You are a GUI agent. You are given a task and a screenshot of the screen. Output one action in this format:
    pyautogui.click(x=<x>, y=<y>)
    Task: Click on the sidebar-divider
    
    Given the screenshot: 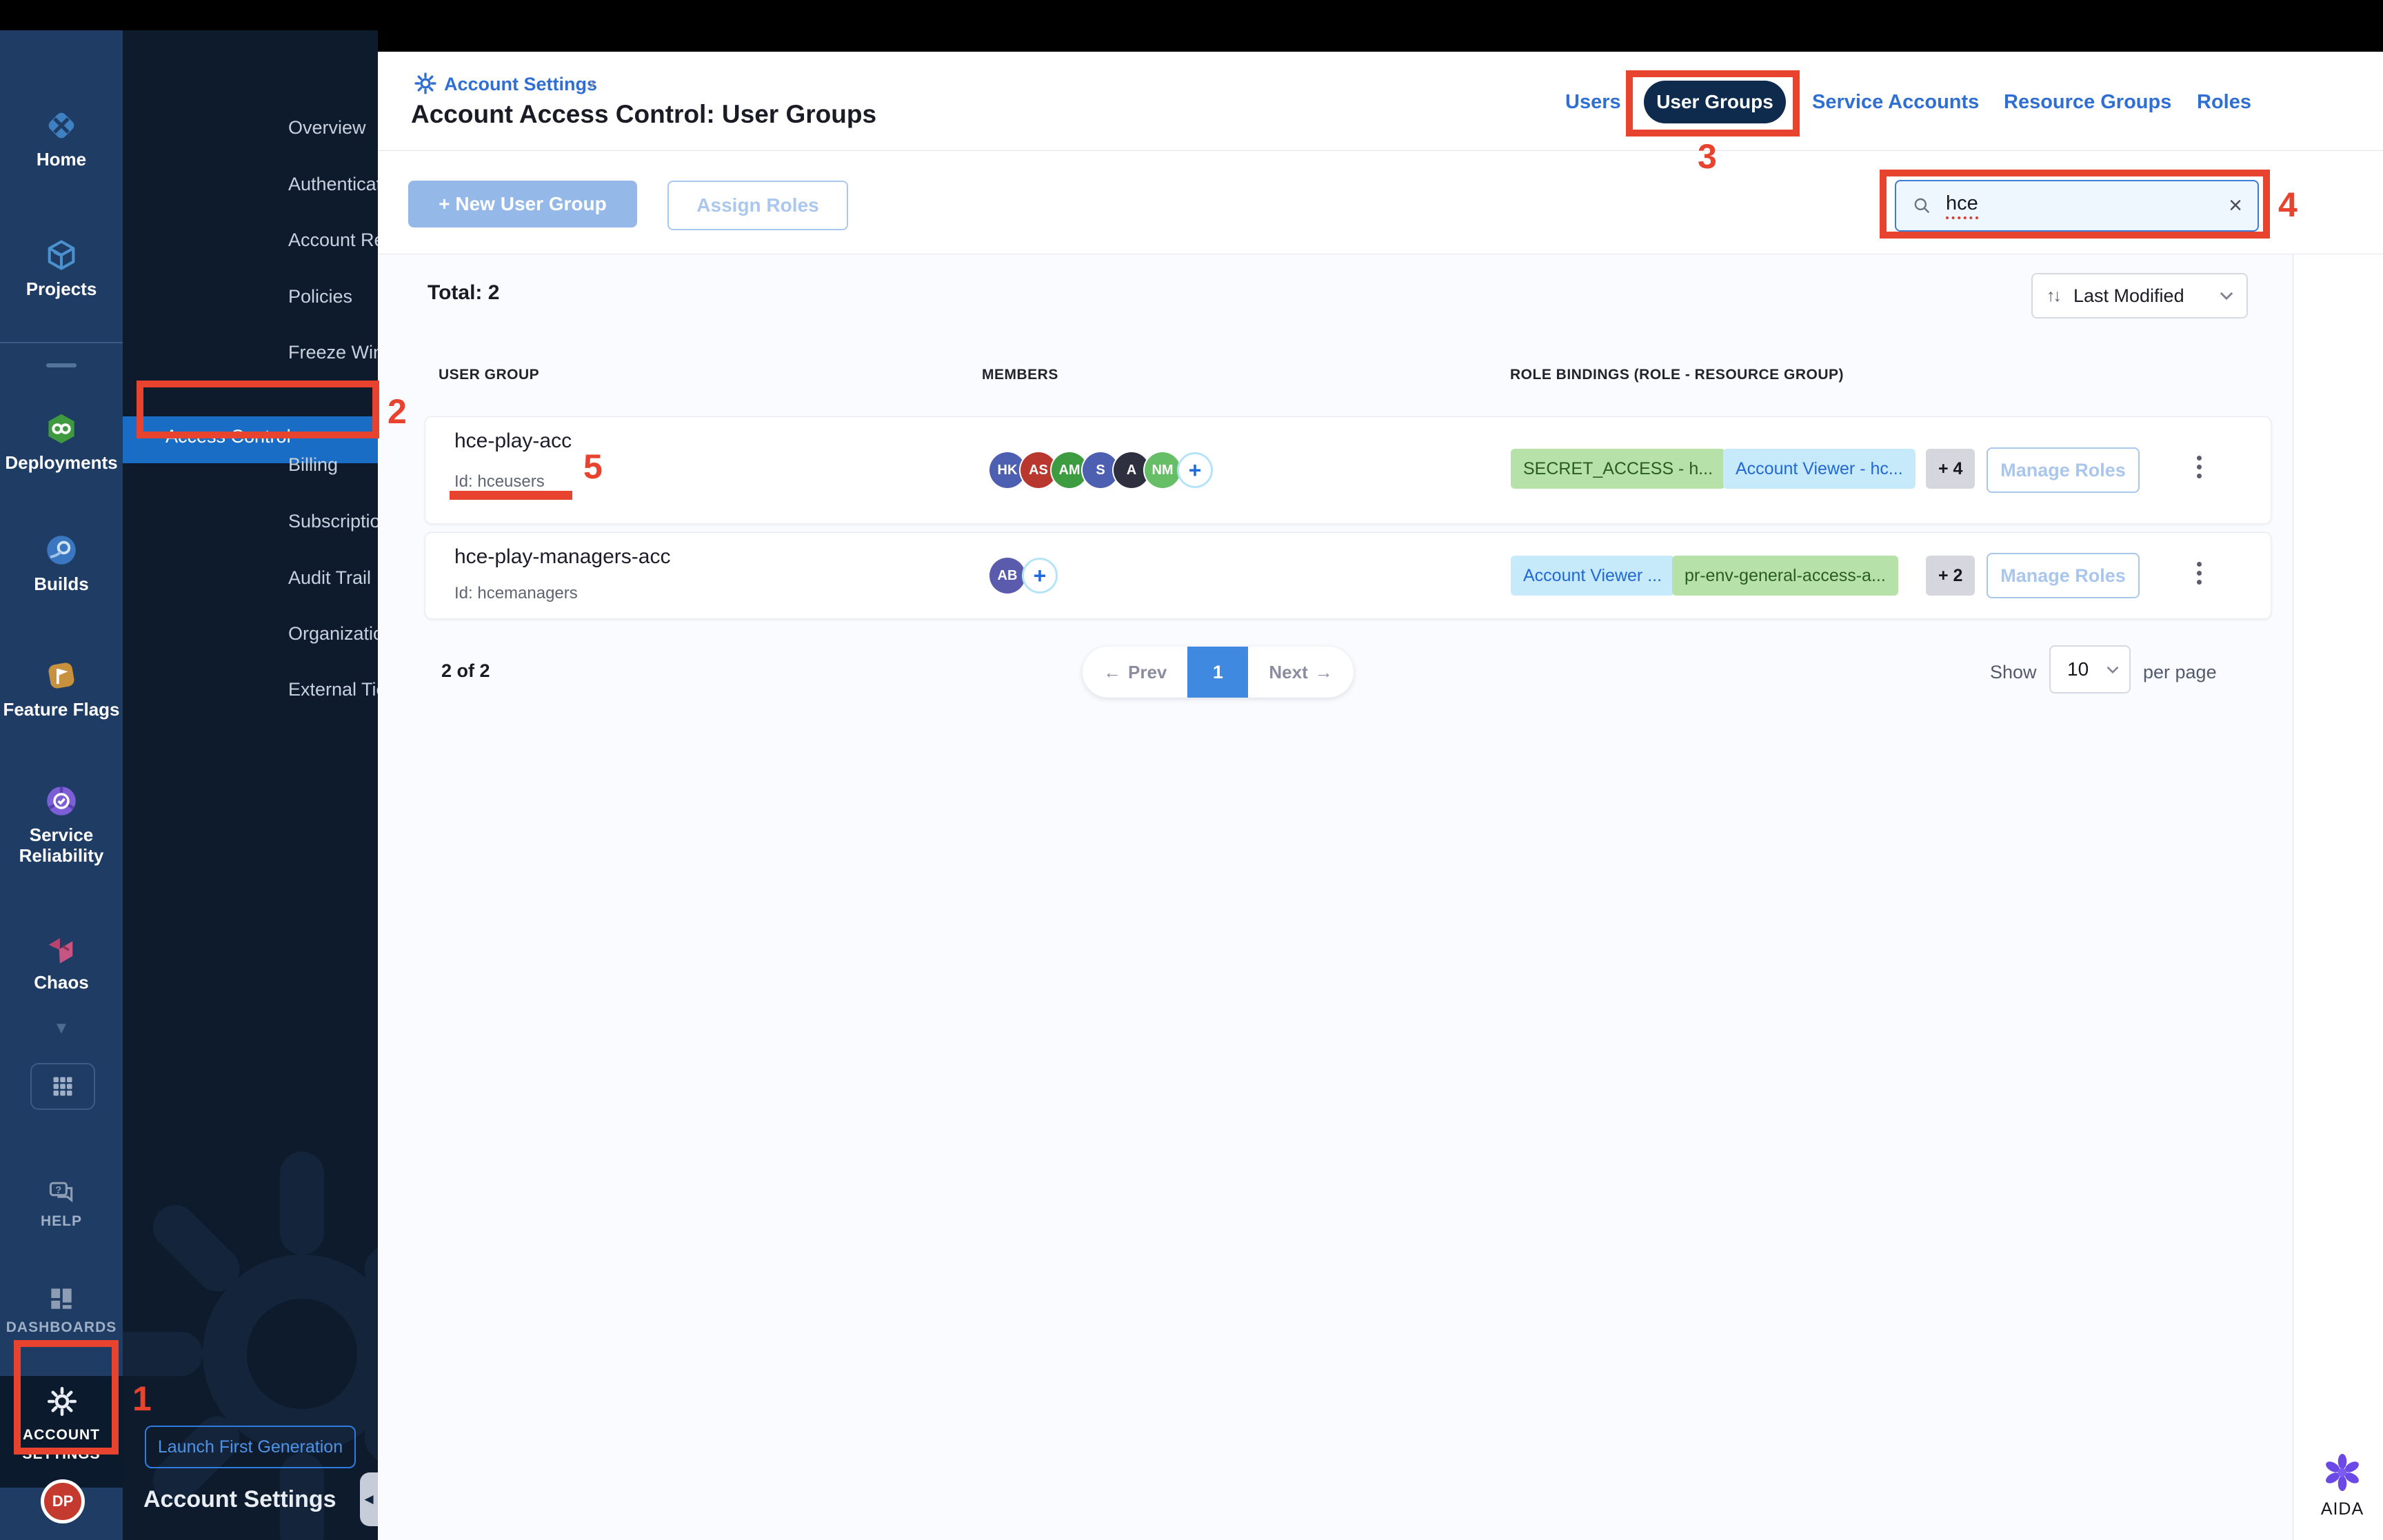 What is the action you would take?
    pyautogui.click(x=61, y=343)
    